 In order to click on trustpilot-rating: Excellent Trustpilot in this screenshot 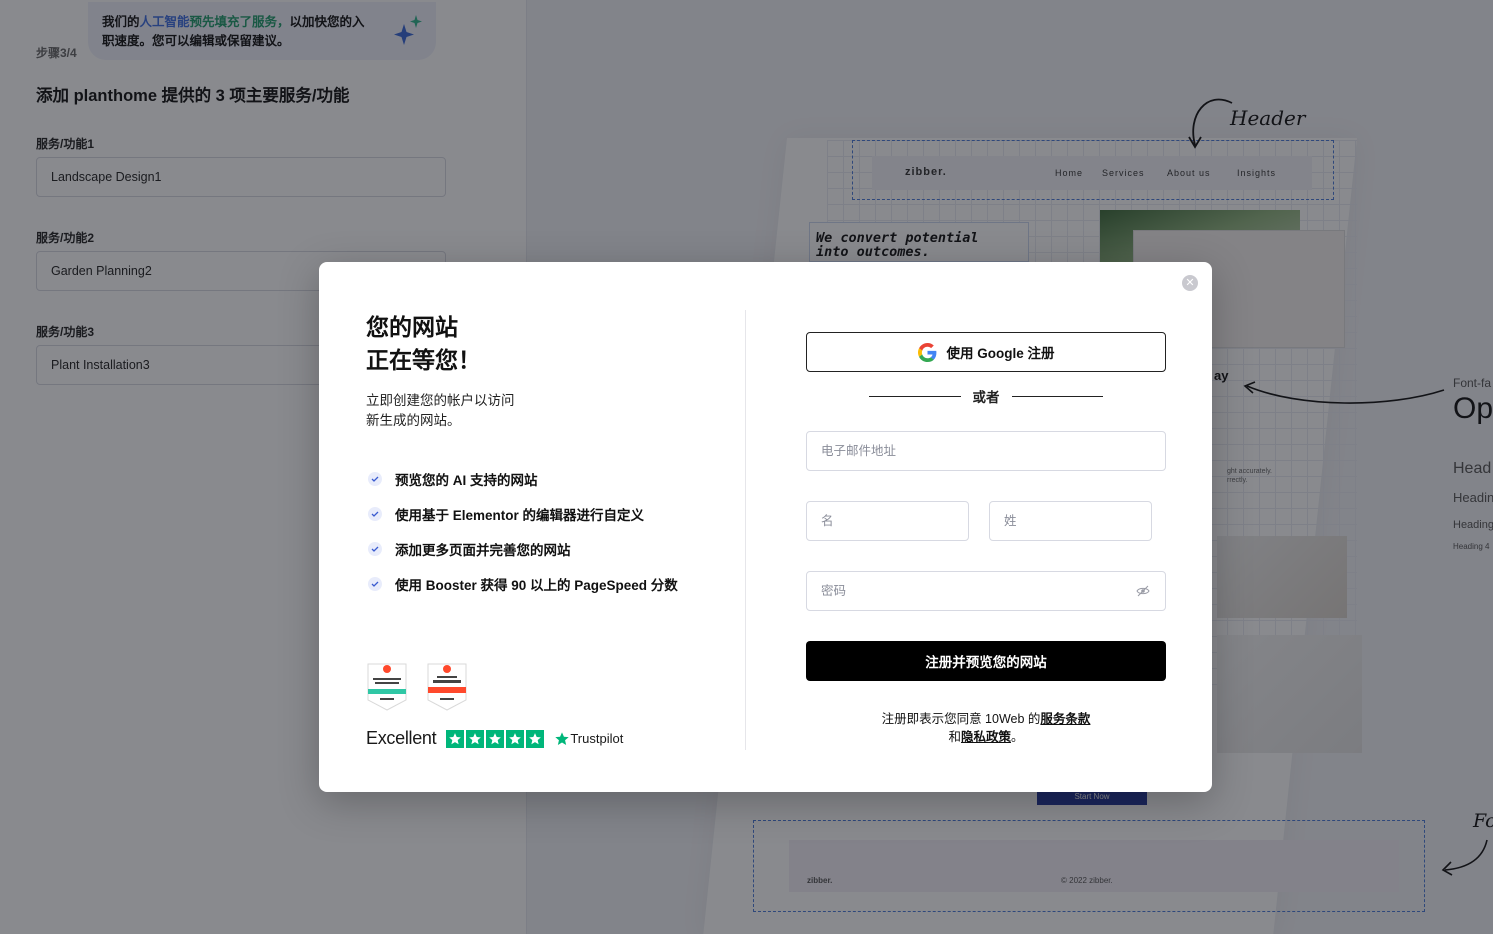, I will do `click(494, 738)`.